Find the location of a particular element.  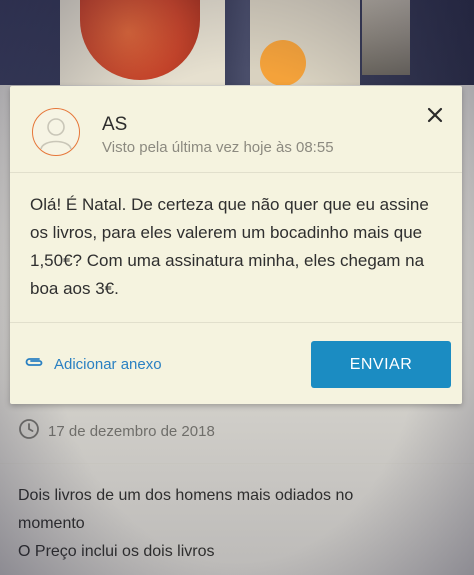

listing-date-row: 17 de dezembro de 2018 is located at coordinates (116, 431).